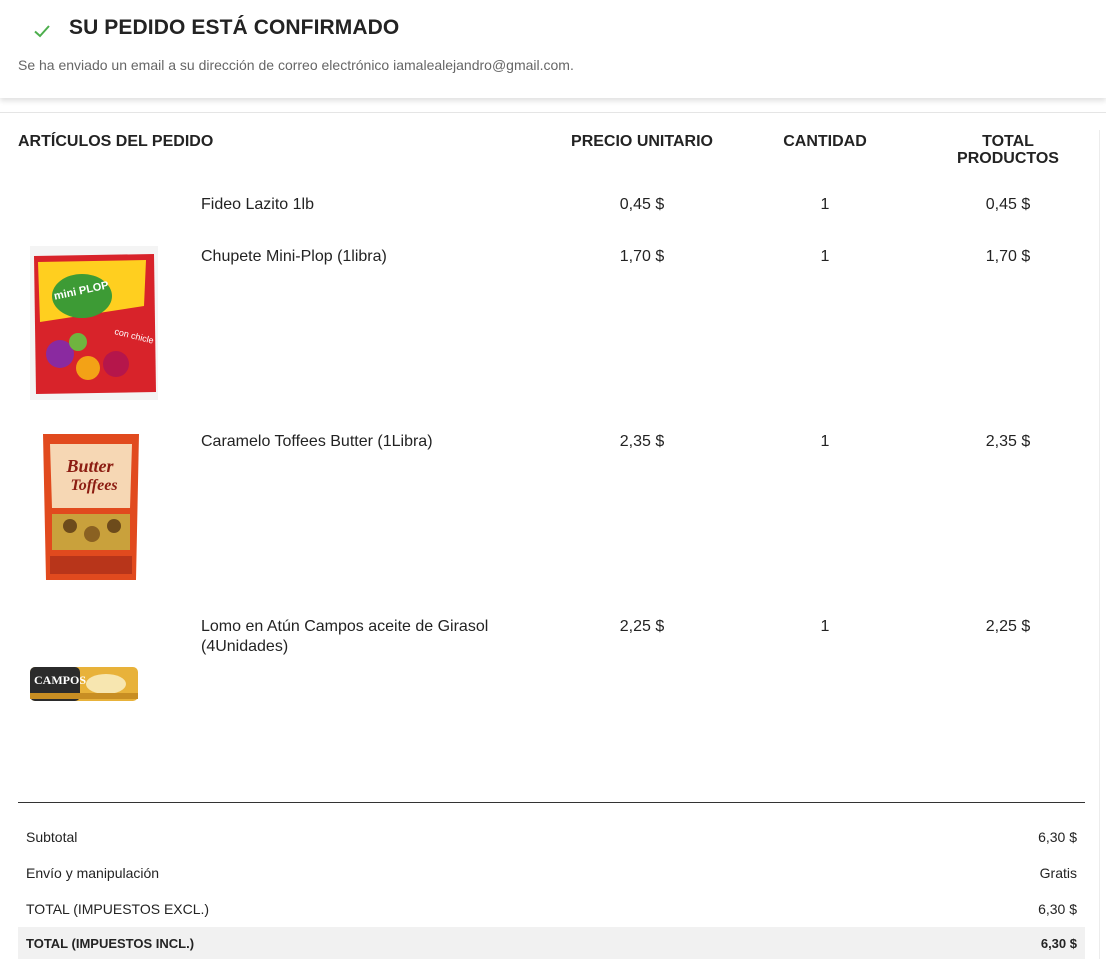  I want to click on product-unit-price: 2,25 $, so click(642, 626).